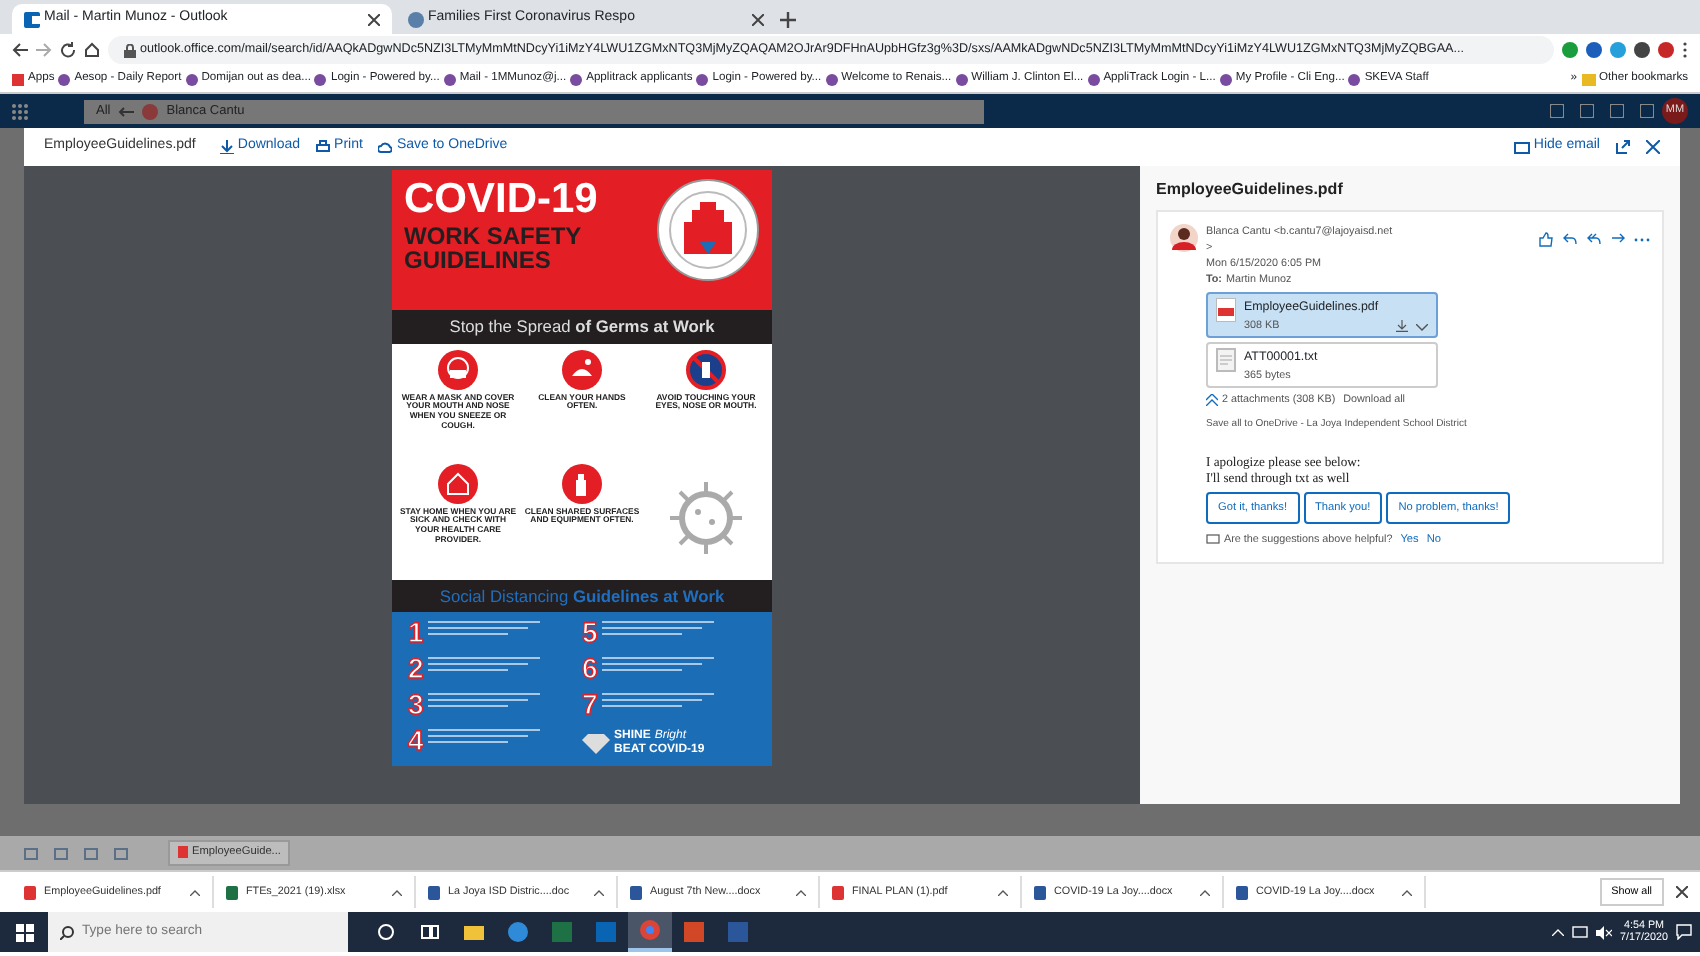 Image resolution: width=1700 pixels, height=956 pixels. What do you see at coordinates (562, 932) in the screenshot?
I see `spreadsheet-app-icon` at bounding box center [562, 932].